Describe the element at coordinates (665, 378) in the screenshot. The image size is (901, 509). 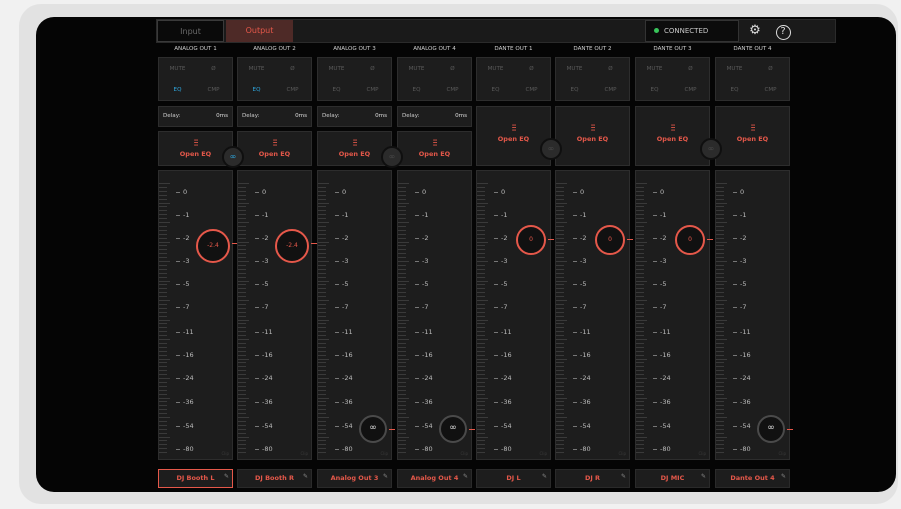
I see `scale-value: -24` at that location.